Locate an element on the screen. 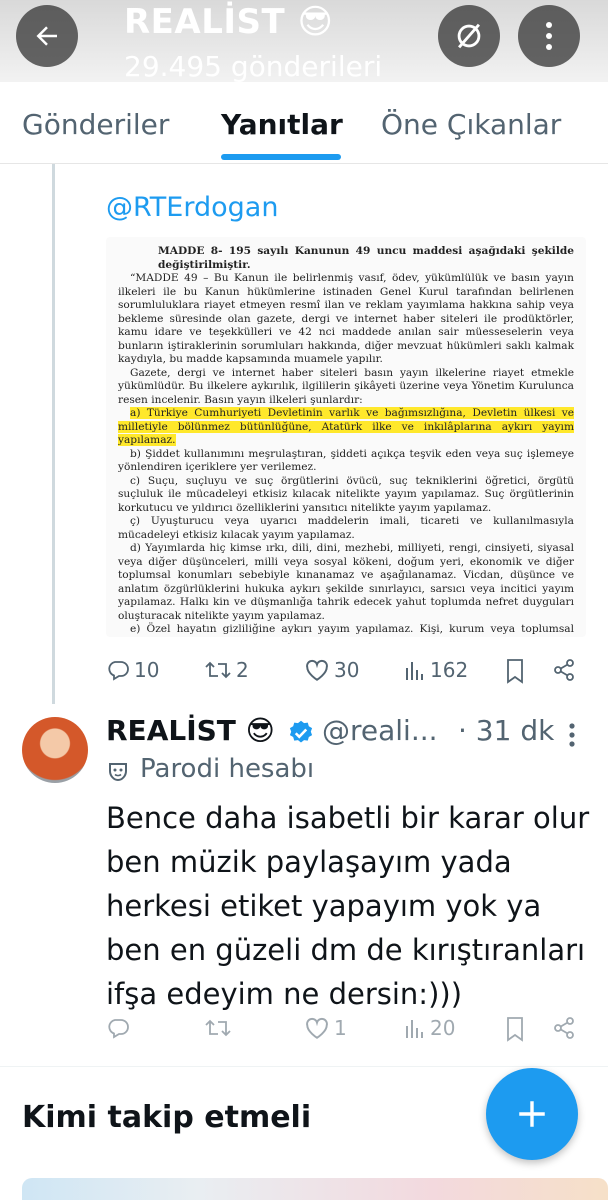 This screenshot has height=1200, width=608. like-count: 30 is located at coordinates (347, 670).